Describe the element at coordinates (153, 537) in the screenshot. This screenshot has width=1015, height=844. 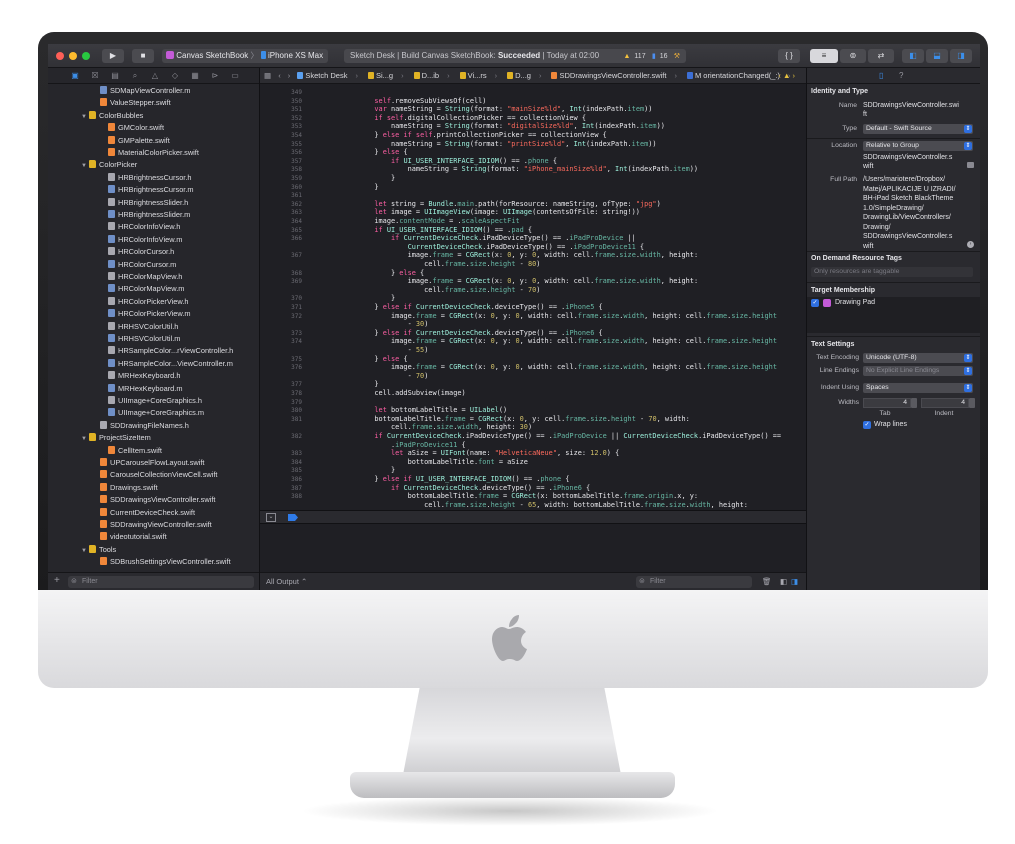
I see `file-item: videotutorial.swift` at that location.